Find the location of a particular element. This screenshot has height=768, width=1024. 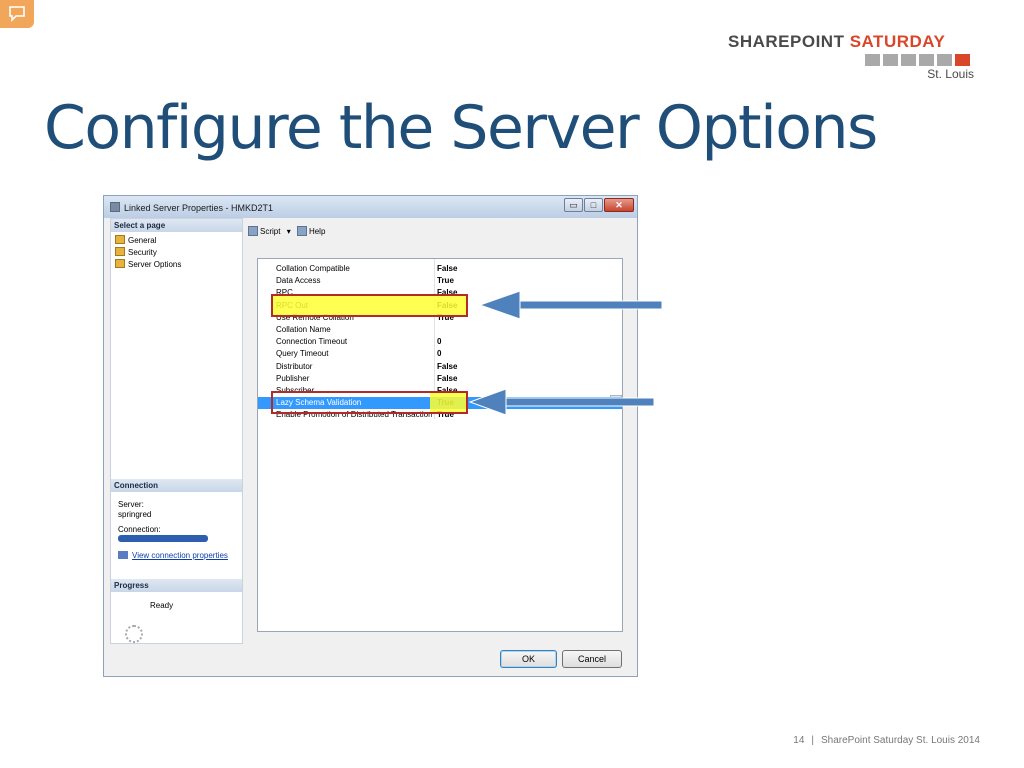

property-row: Data Access True is located at coordinates (440, 281).